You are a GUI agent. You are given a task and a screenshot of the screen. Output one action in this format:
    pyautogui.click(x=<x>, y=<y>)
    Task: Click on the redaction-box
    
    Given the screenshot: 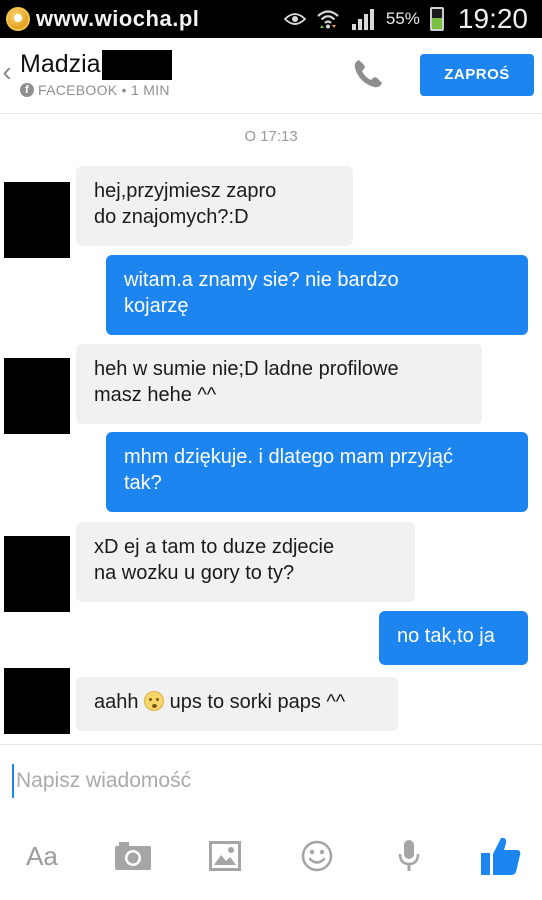 What is the action you would take?
    pyautogui.click(x=137, y=65)
    